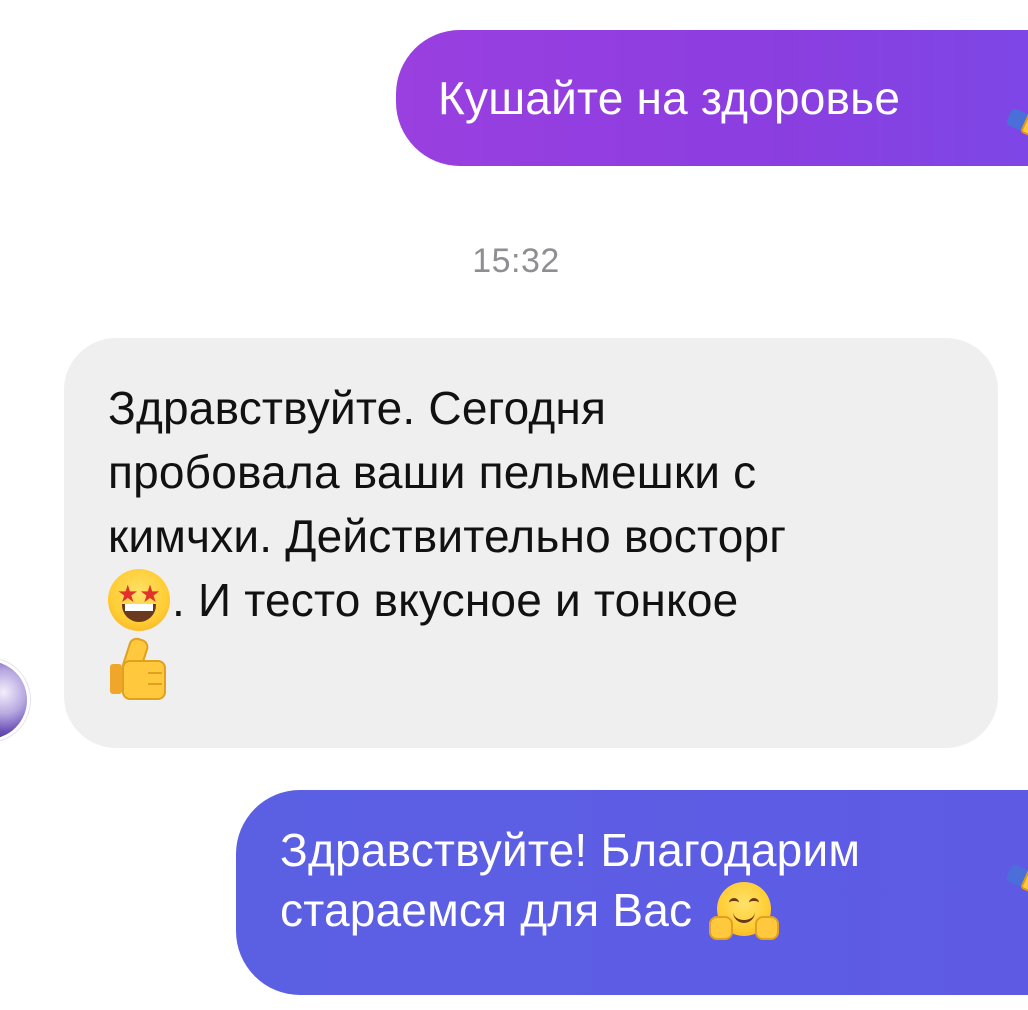  Describe the element at coordinates (516, 261) in the screenshot. I see `message-timestamp: 15:32` at that location.